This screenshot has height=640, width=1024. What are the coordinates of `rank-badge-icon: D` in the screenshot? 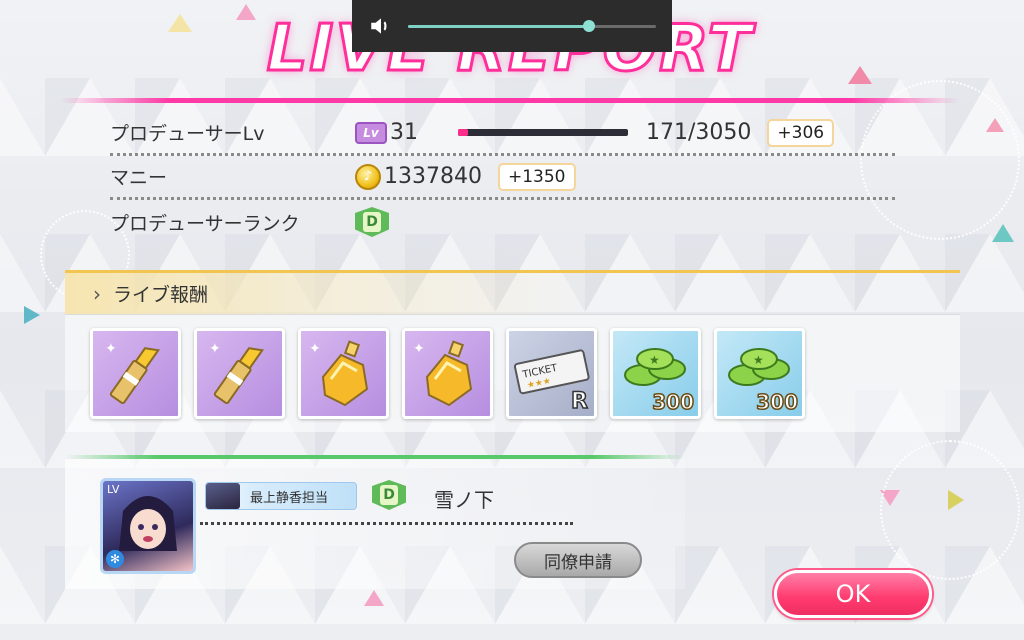 It's located at (372, 222).